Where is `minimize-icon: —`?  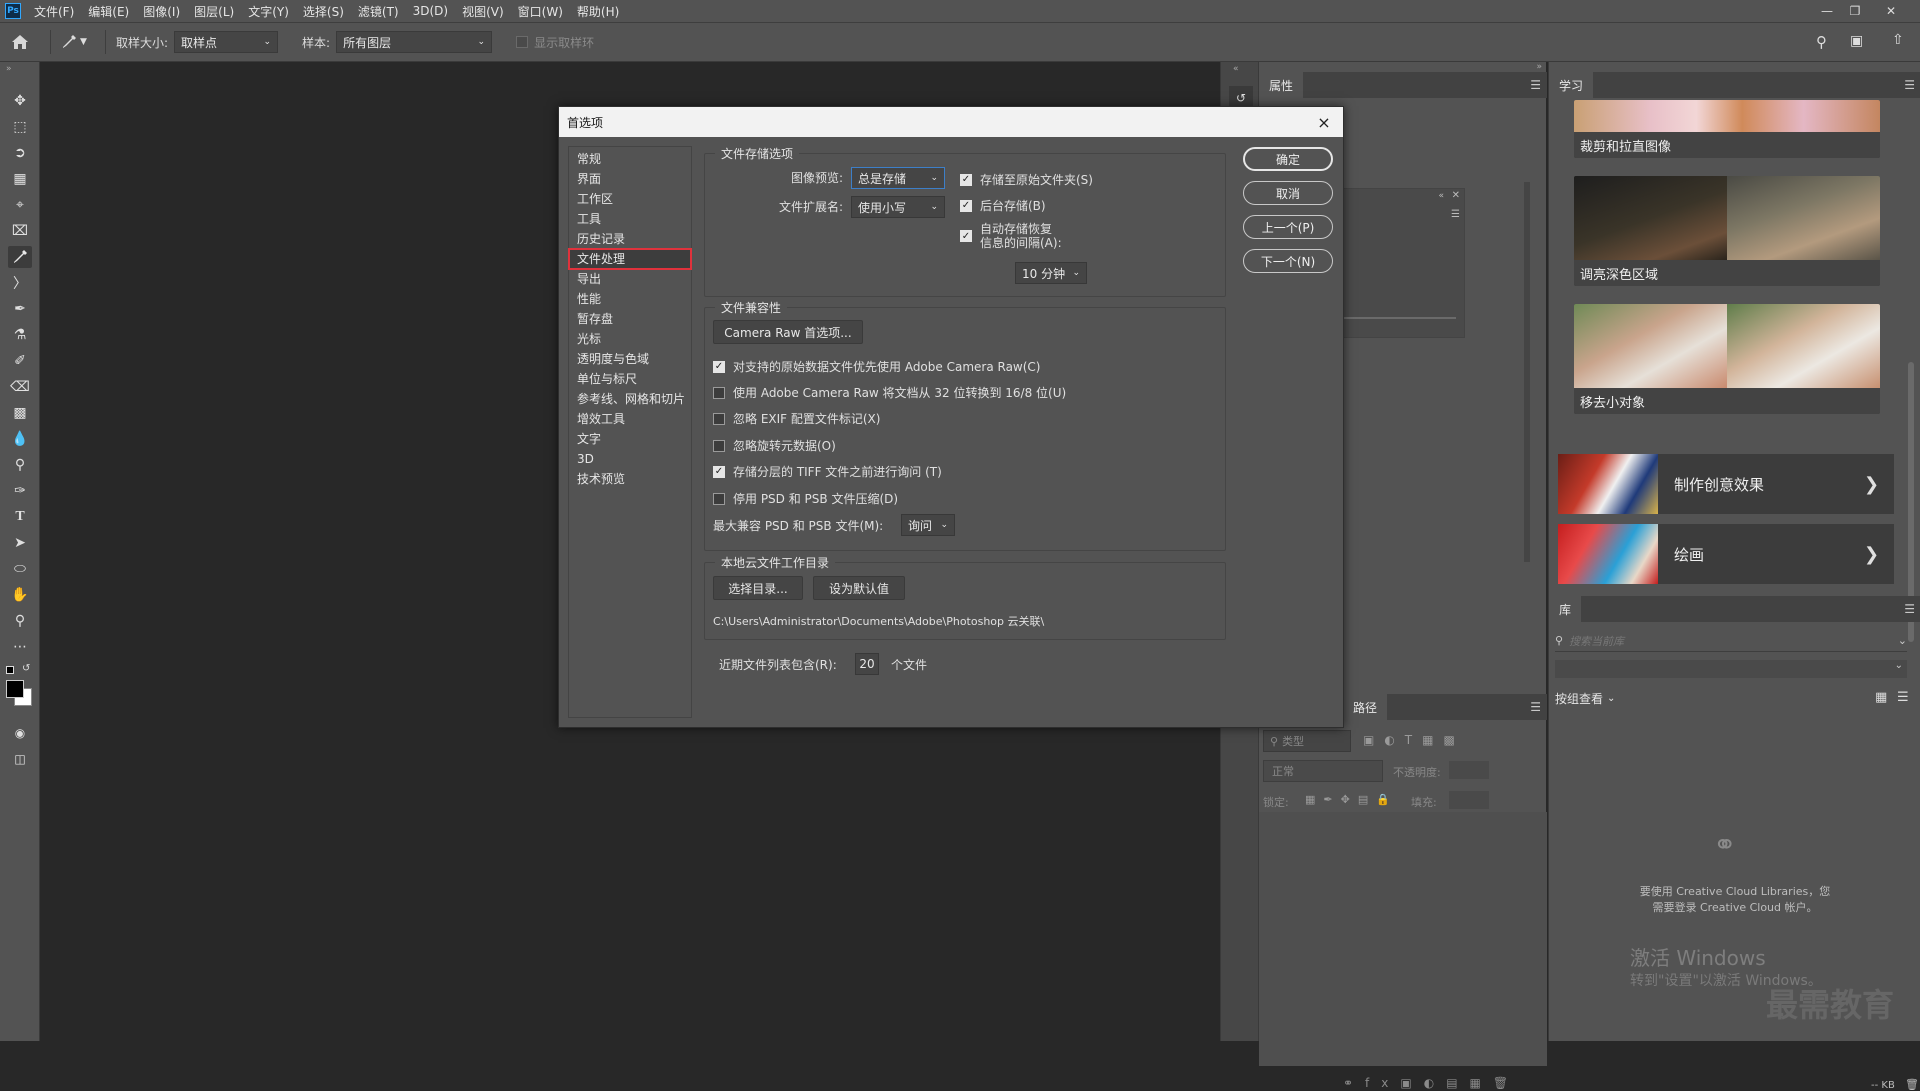
minimize-icon: — is located at coordinates (1827, 11).